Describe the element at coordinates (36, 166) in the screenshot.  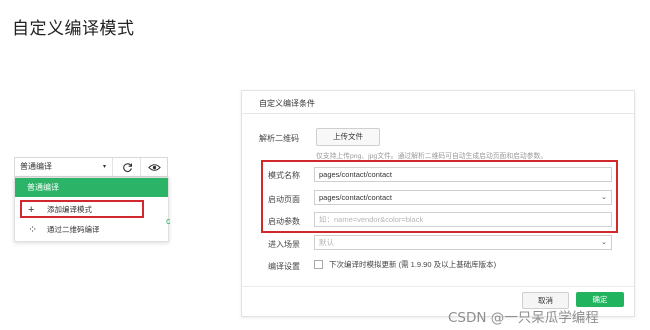
I see `compile-mode-value: 普通编译` at that location.